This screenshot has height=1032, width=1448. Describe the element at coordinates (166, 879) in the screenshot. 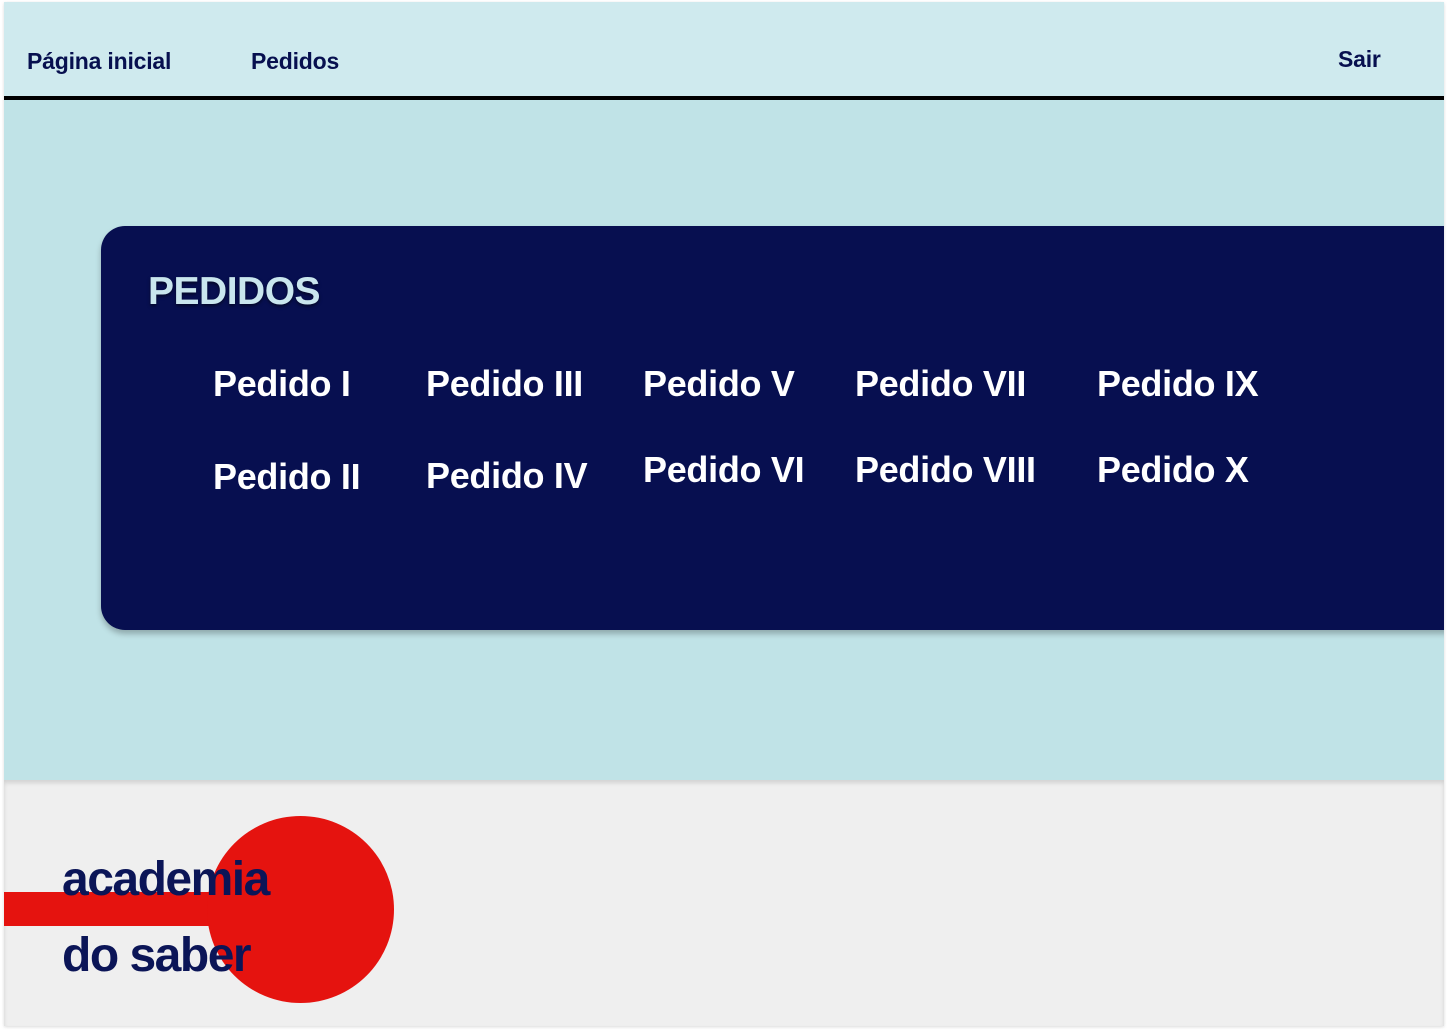

I see `logo-text-line1: academia` at that location.